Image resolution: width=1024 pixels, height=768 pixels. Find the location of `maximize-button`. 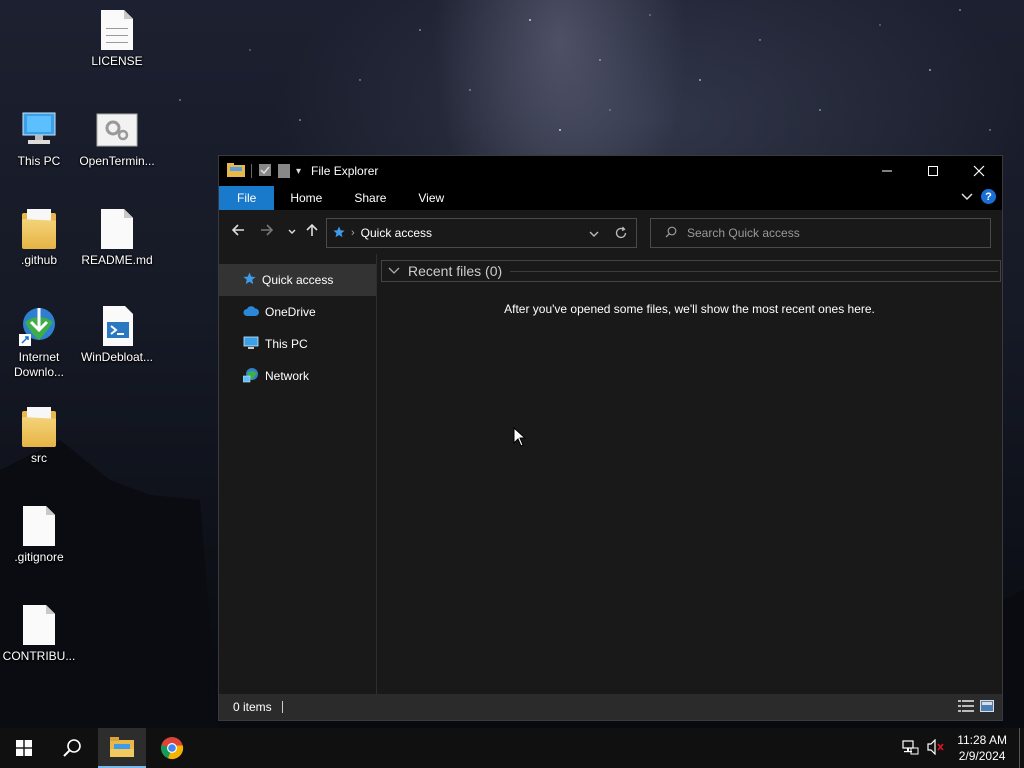

maximize-button is located at coordinates (933, 171).